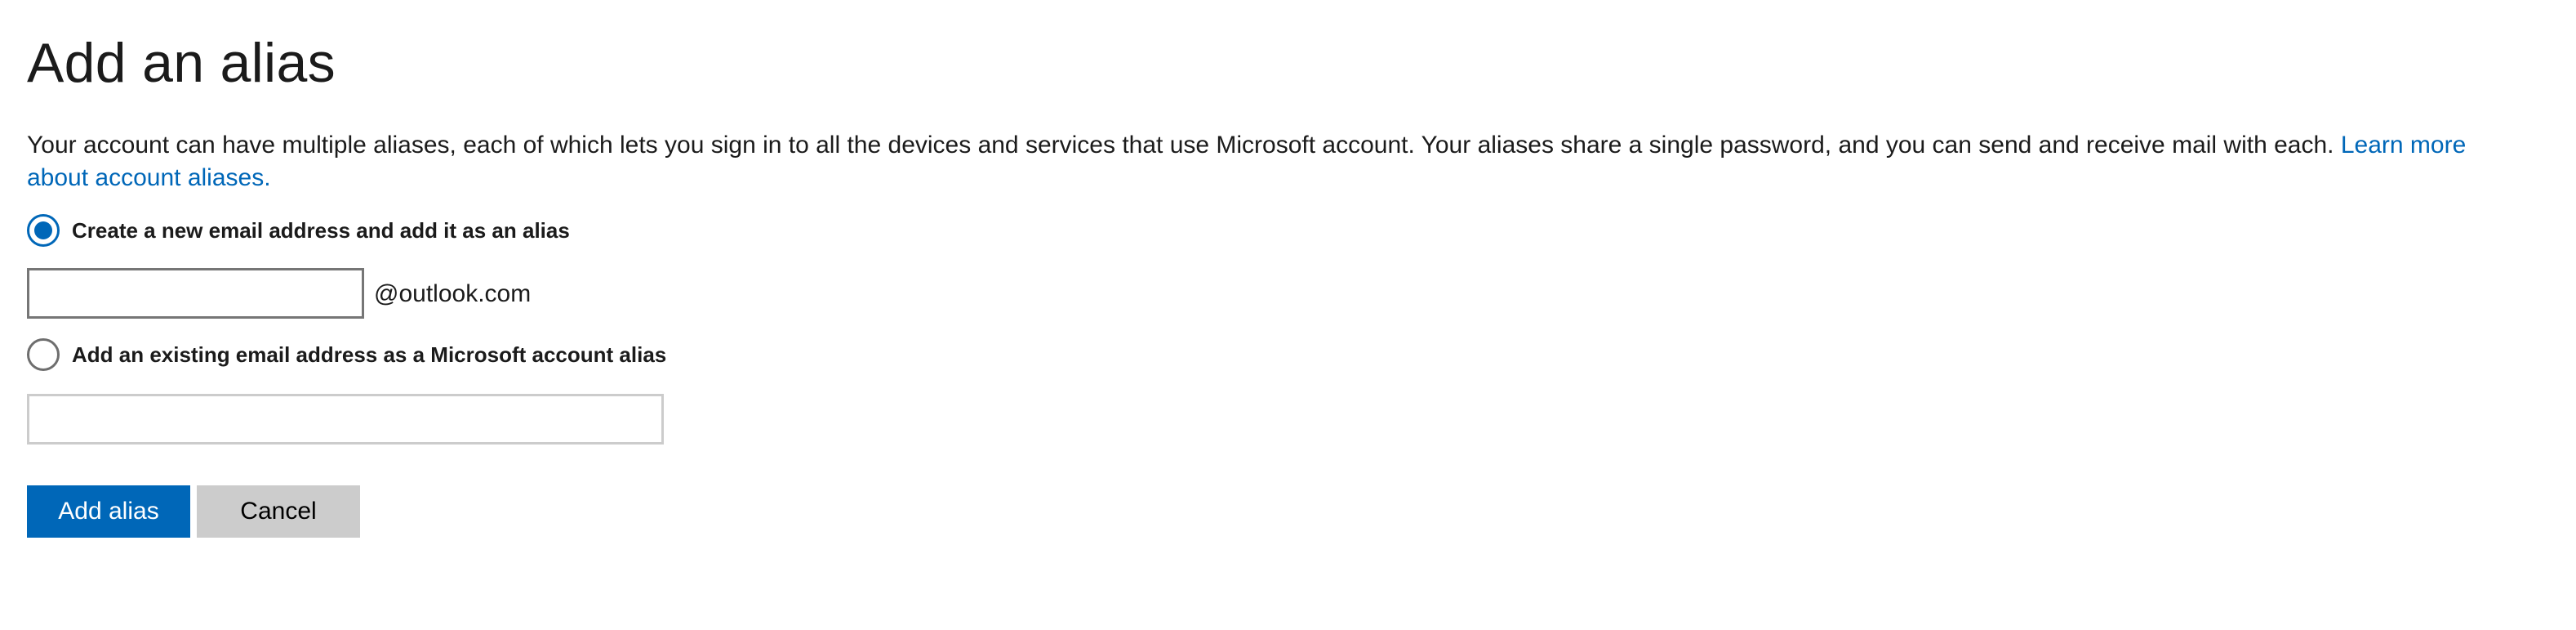 The width and height of the screenshot is (2576, 630). Describe the element at coordinates (43, 231) in the screenshot. I see `radio-create-new-address` at that location.